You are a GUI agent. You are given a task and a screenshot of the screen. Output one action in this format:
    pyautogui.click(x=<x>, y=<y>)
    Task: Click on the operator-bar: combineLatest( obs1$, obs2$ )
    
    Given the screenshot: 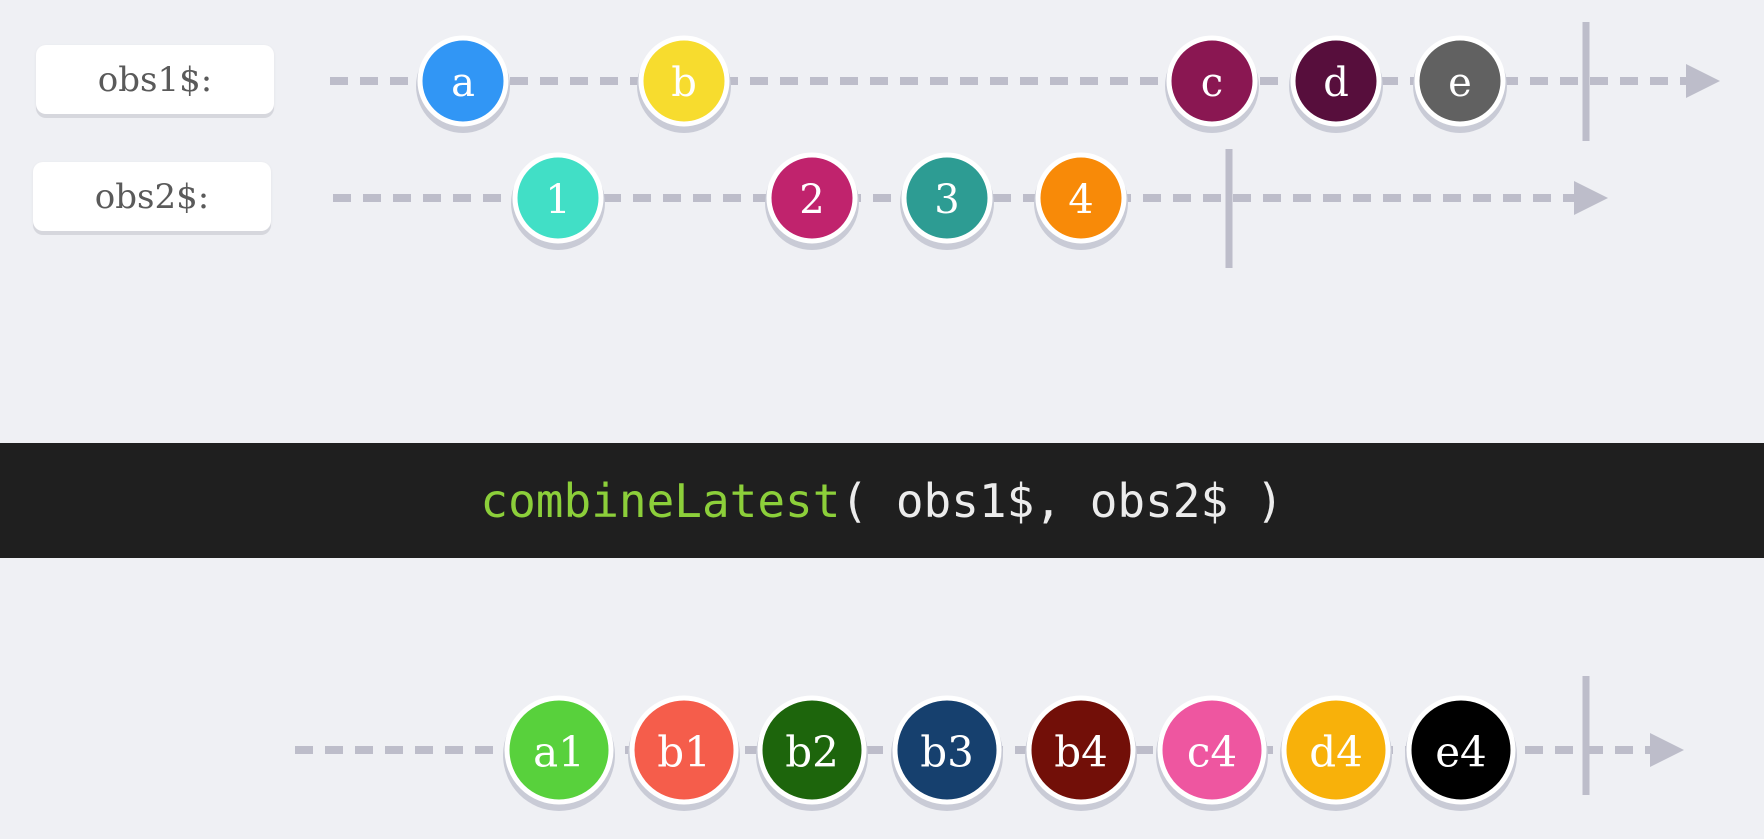 What is the action you would take?
    pyautogui.click(x=882, y=500)
    